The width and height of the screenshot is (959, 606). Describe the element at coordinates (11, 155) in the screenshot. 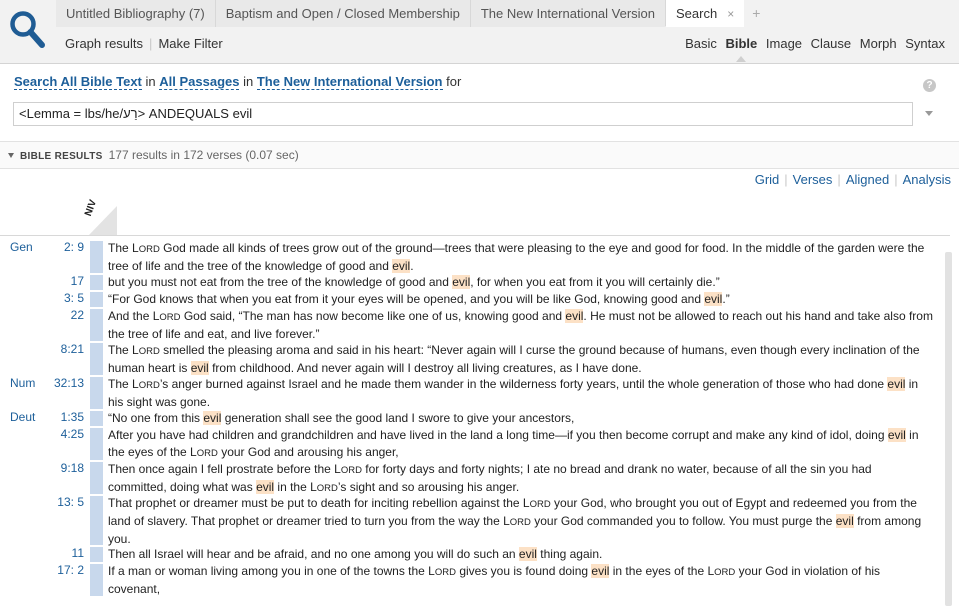

I see `collapse-triangle-icon` at that location.